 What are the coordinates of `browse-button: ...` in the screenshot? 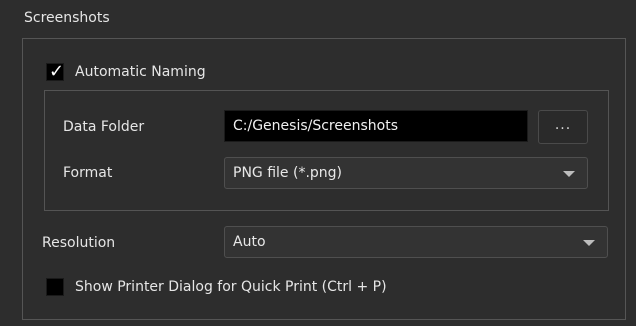 It's located at (563, 127).